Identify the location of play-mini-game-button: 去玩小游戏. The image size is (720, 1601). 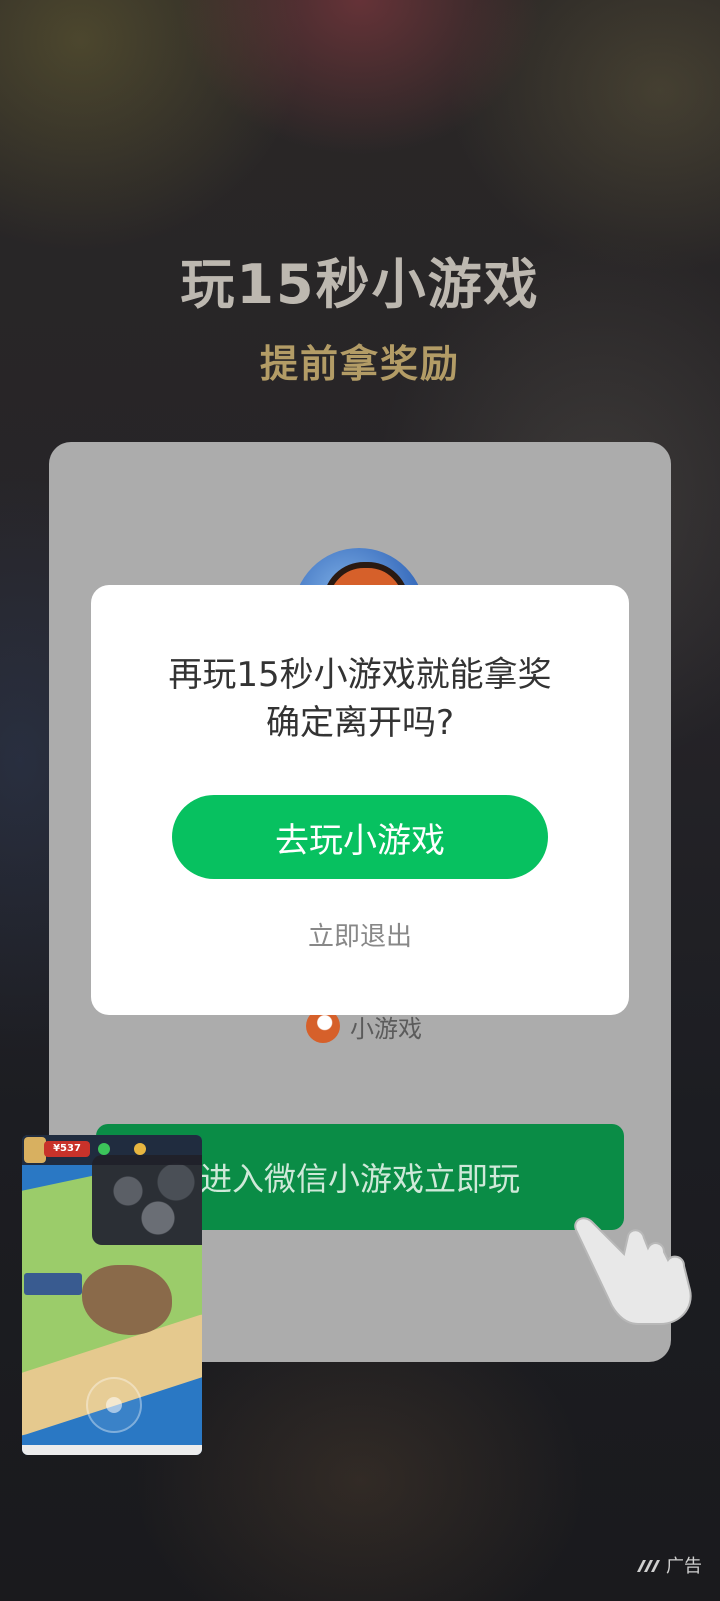
(360, 837).